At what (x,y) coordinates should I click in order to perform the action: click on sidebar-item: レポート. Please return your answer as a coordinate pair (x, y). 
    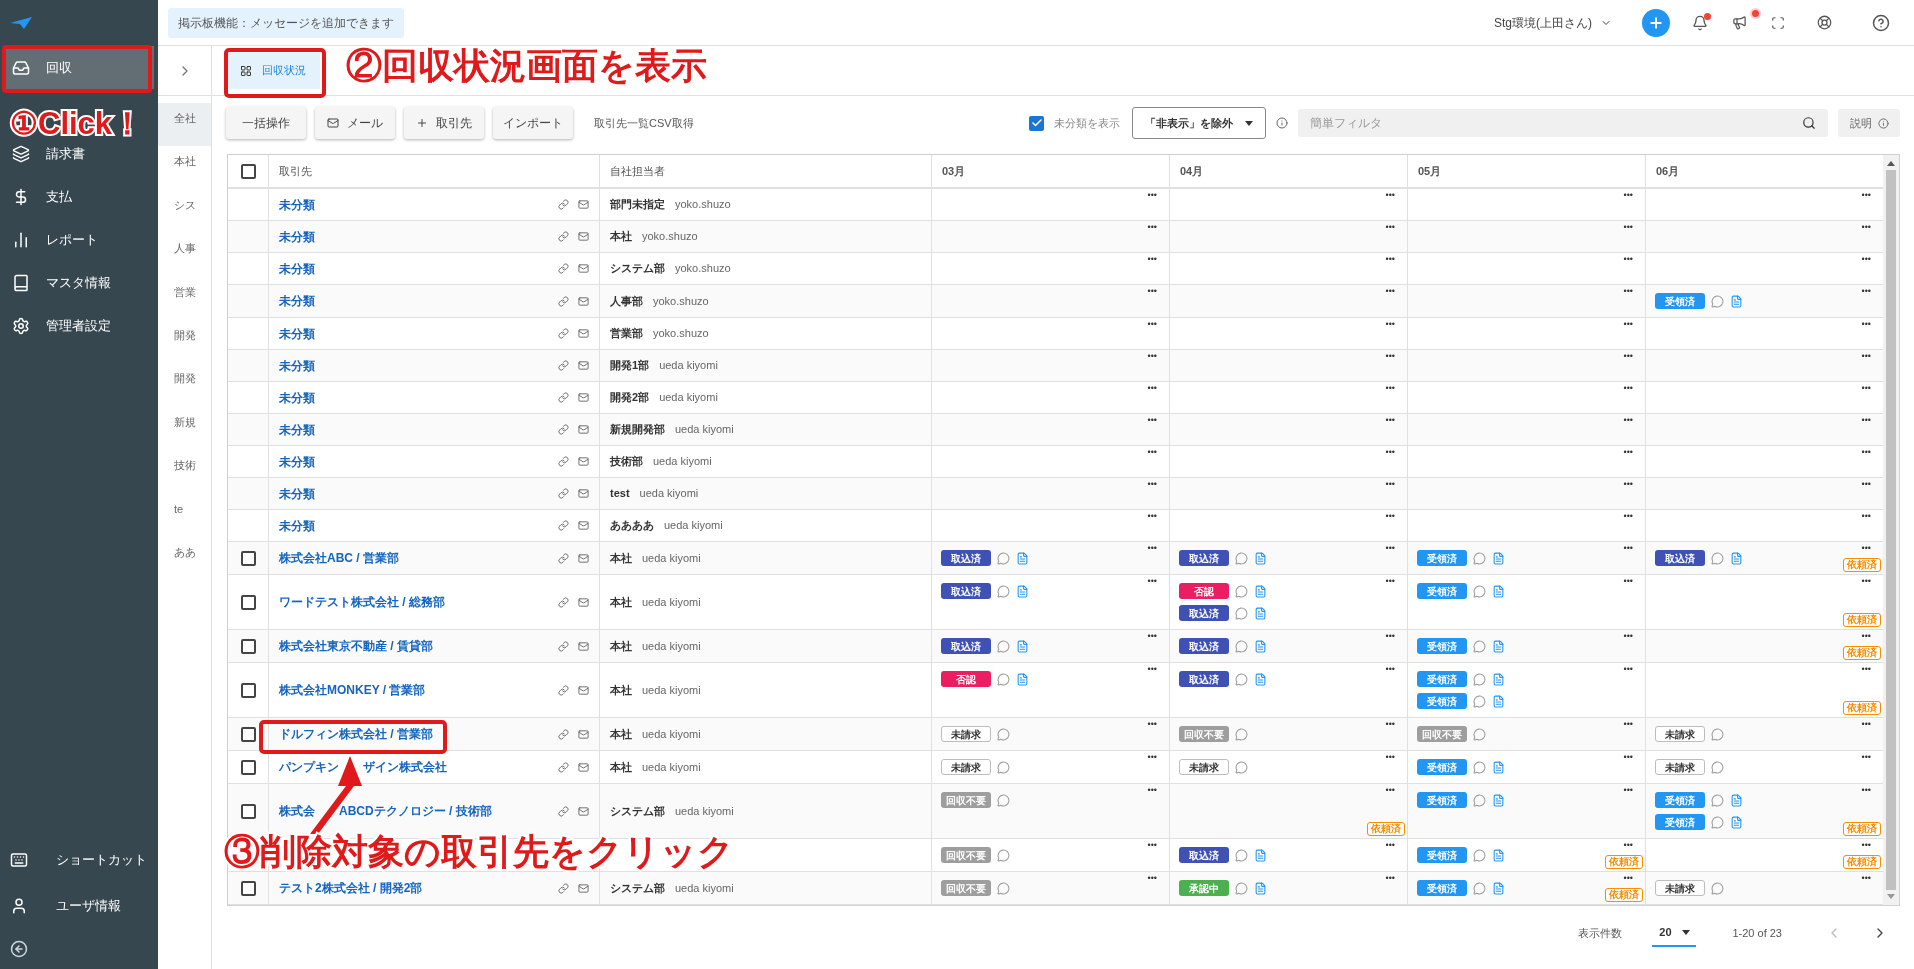
    Looking at the image, I should click on (79, 239).